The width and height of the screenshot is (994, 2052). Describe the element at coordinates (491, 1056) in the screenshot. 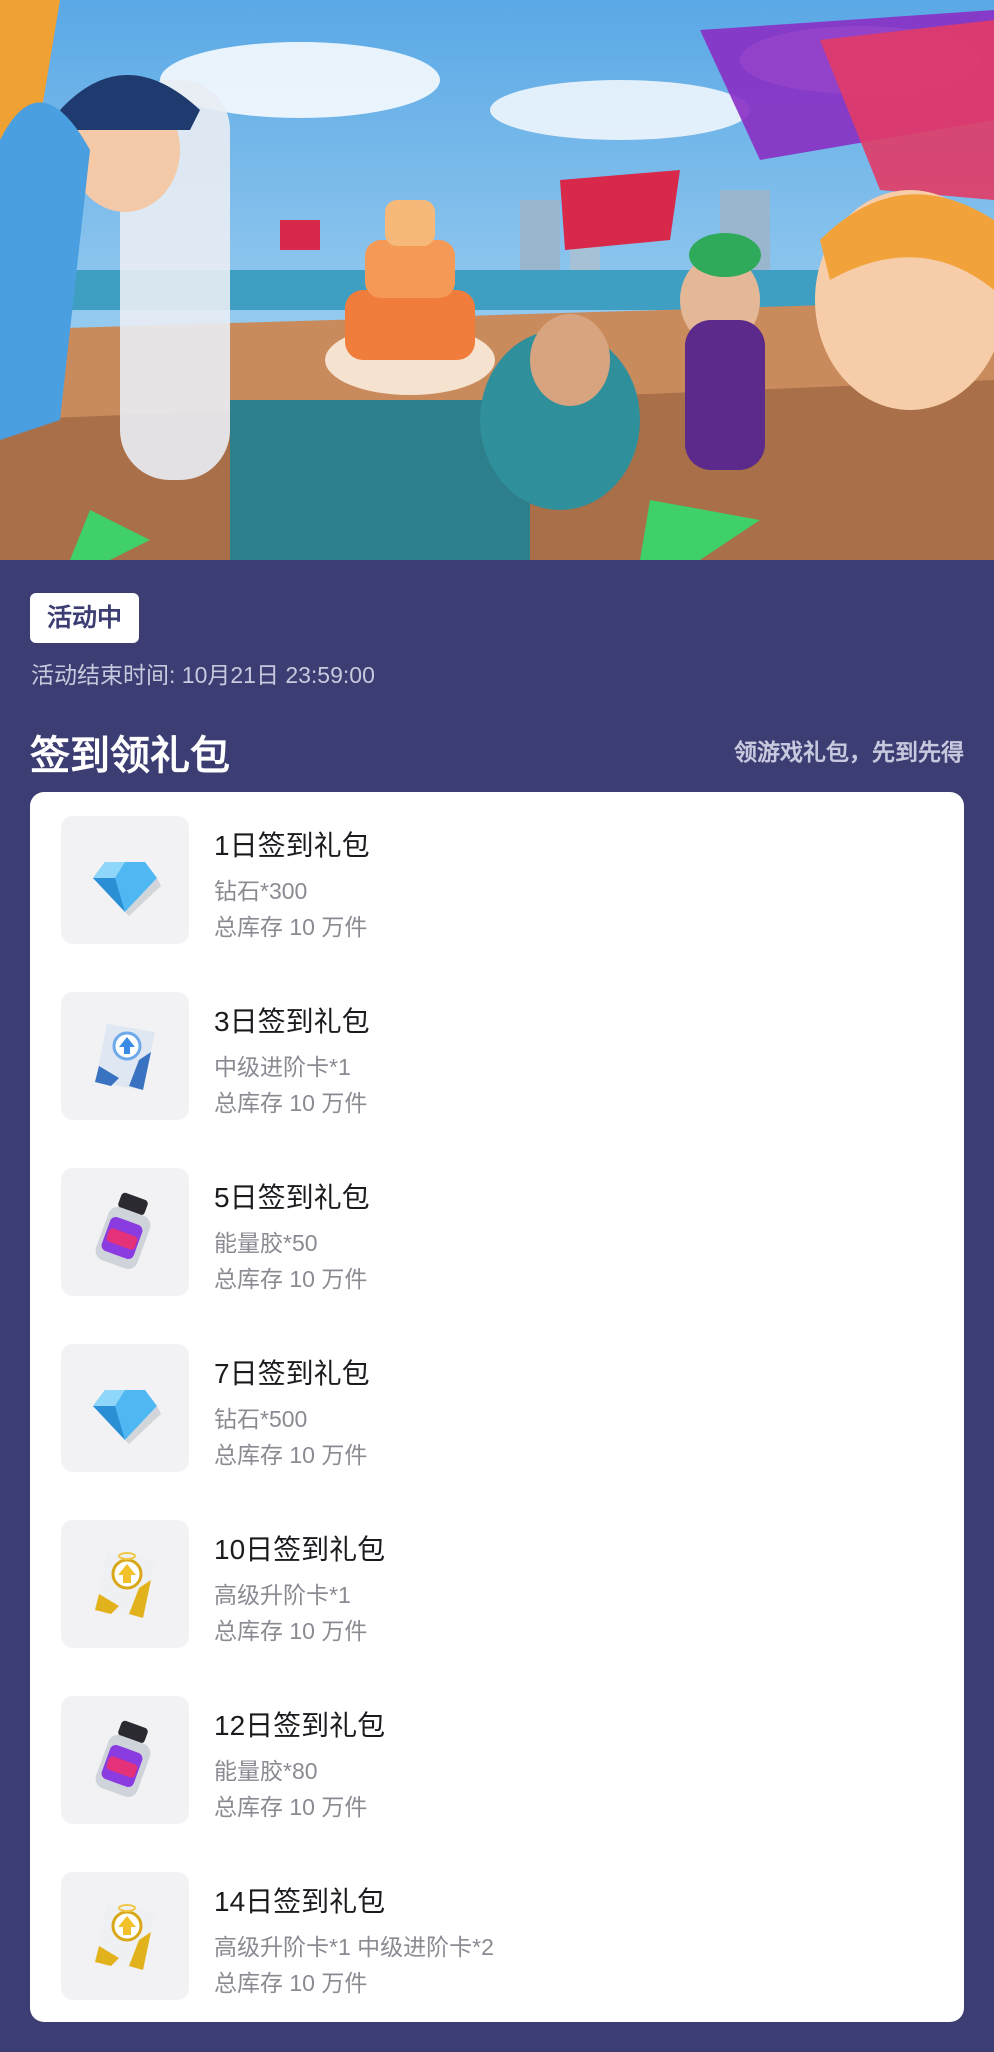

I see `gift-item: 3日签到礼包 中级进阶卡*1 总库存 10 万件` at that location.